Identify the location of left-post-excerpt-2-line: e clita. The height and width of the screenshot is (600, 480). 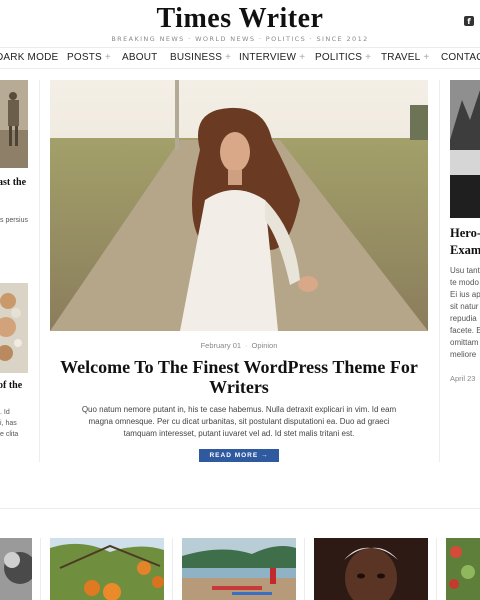
(9, 434).